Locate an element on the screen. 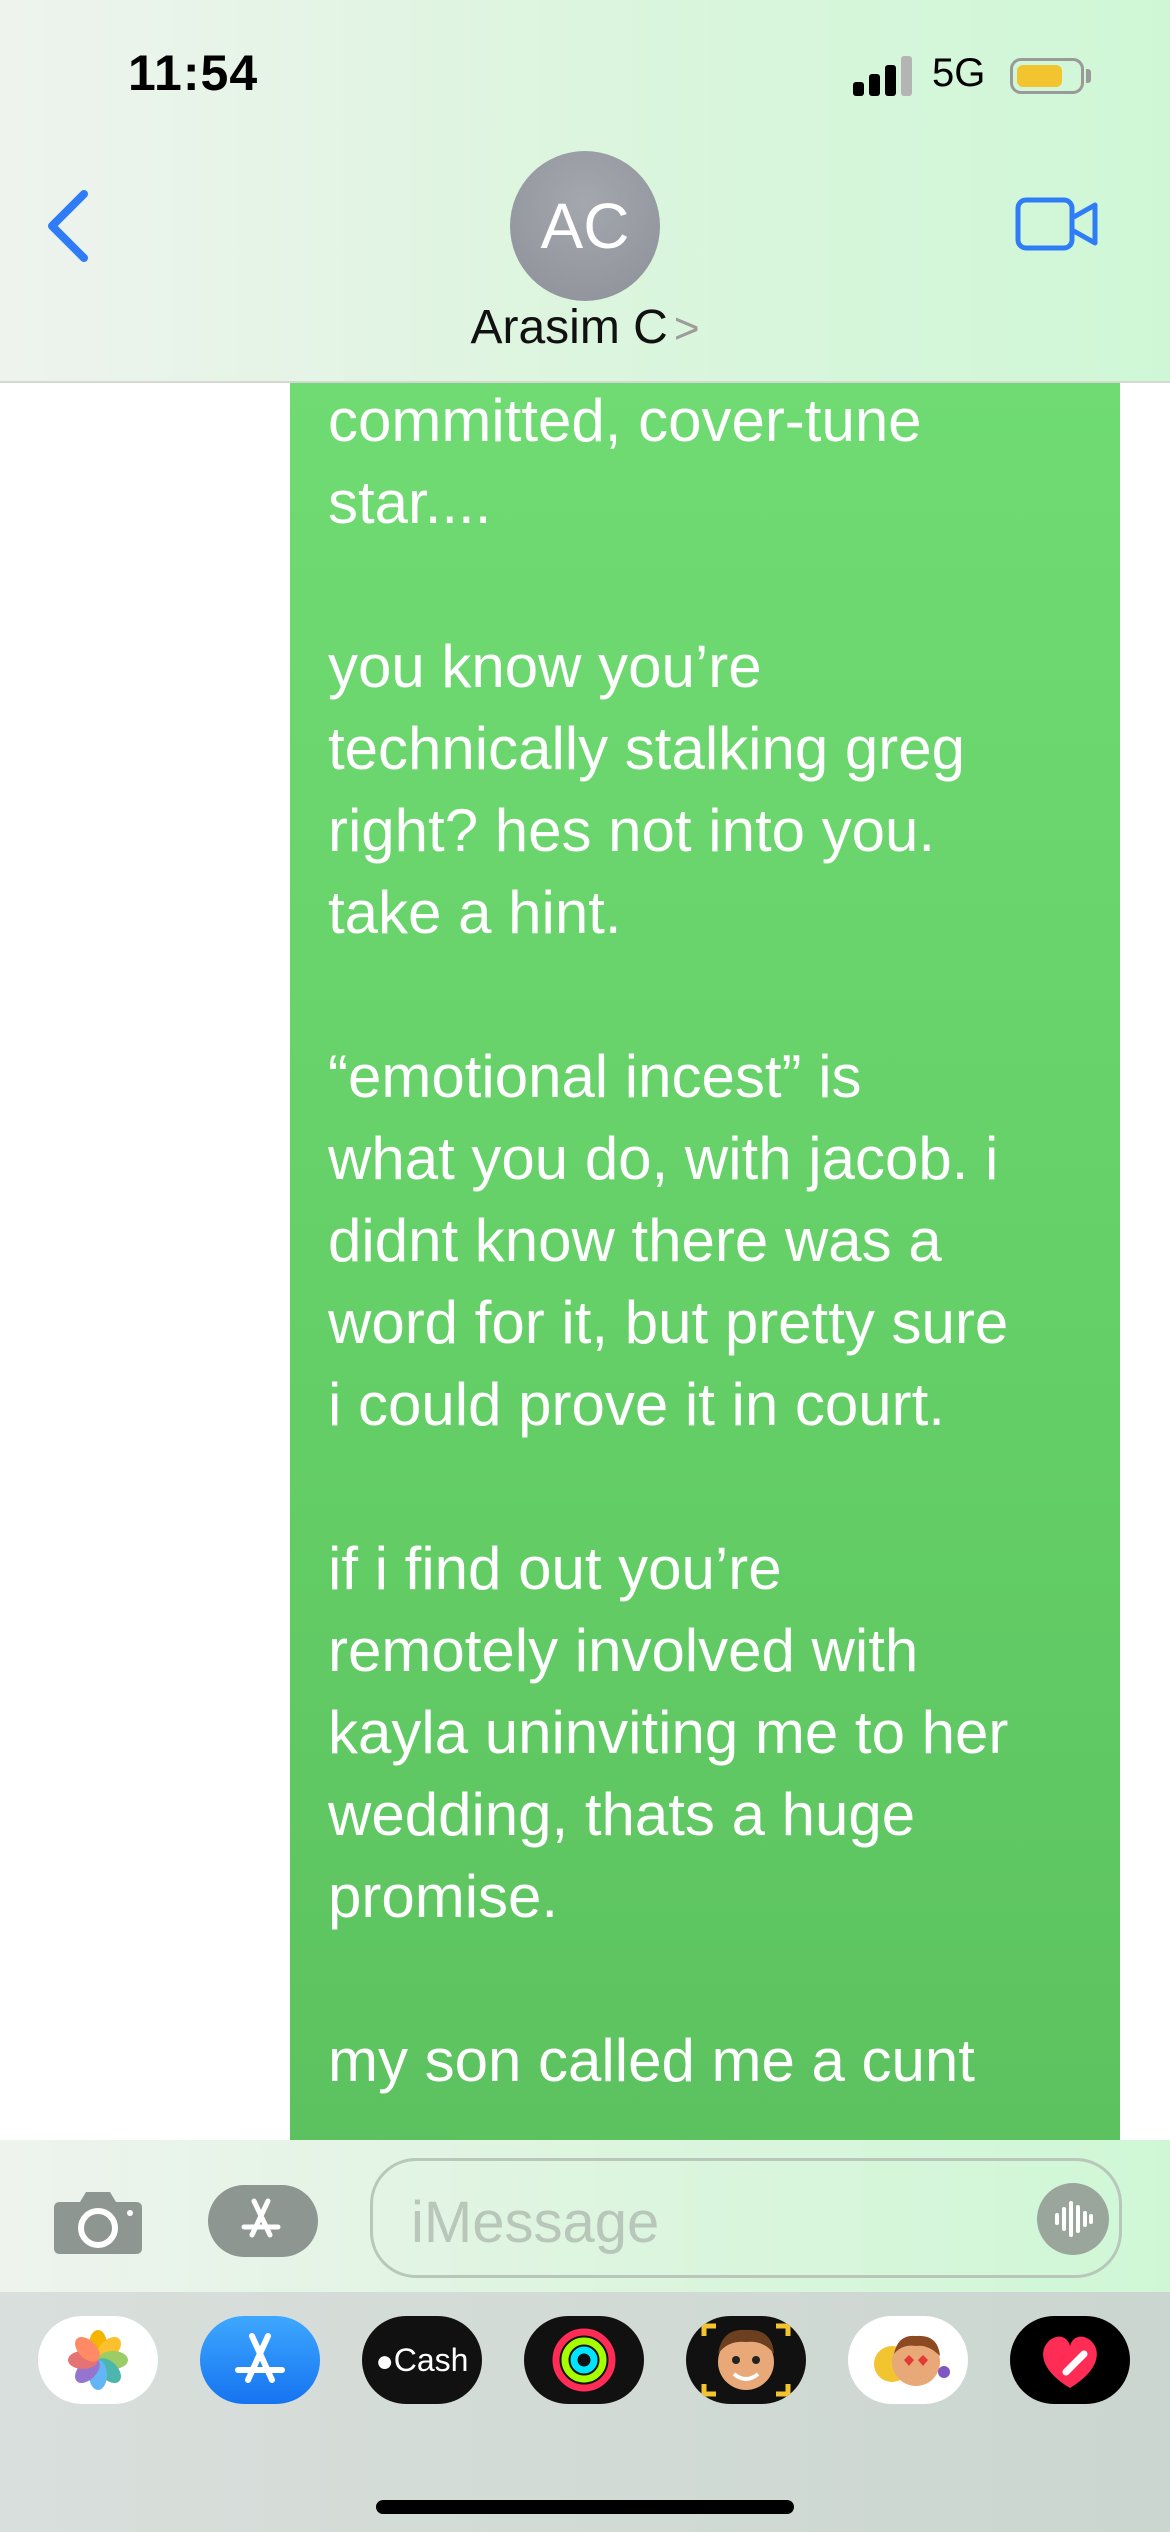  audio-waveform-icon is located at coordinates (1074, 2219).